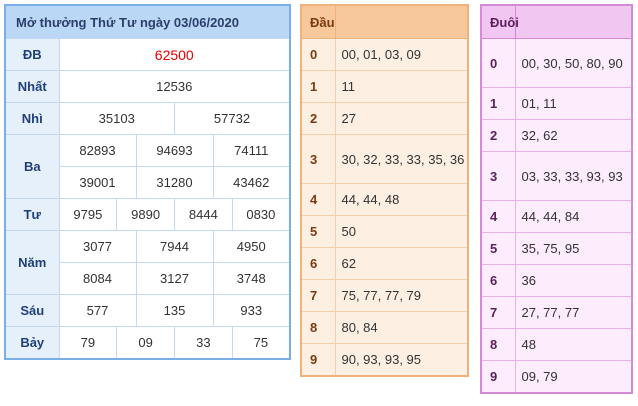  I want to click on prize-number: 43462, so click(251, 182).